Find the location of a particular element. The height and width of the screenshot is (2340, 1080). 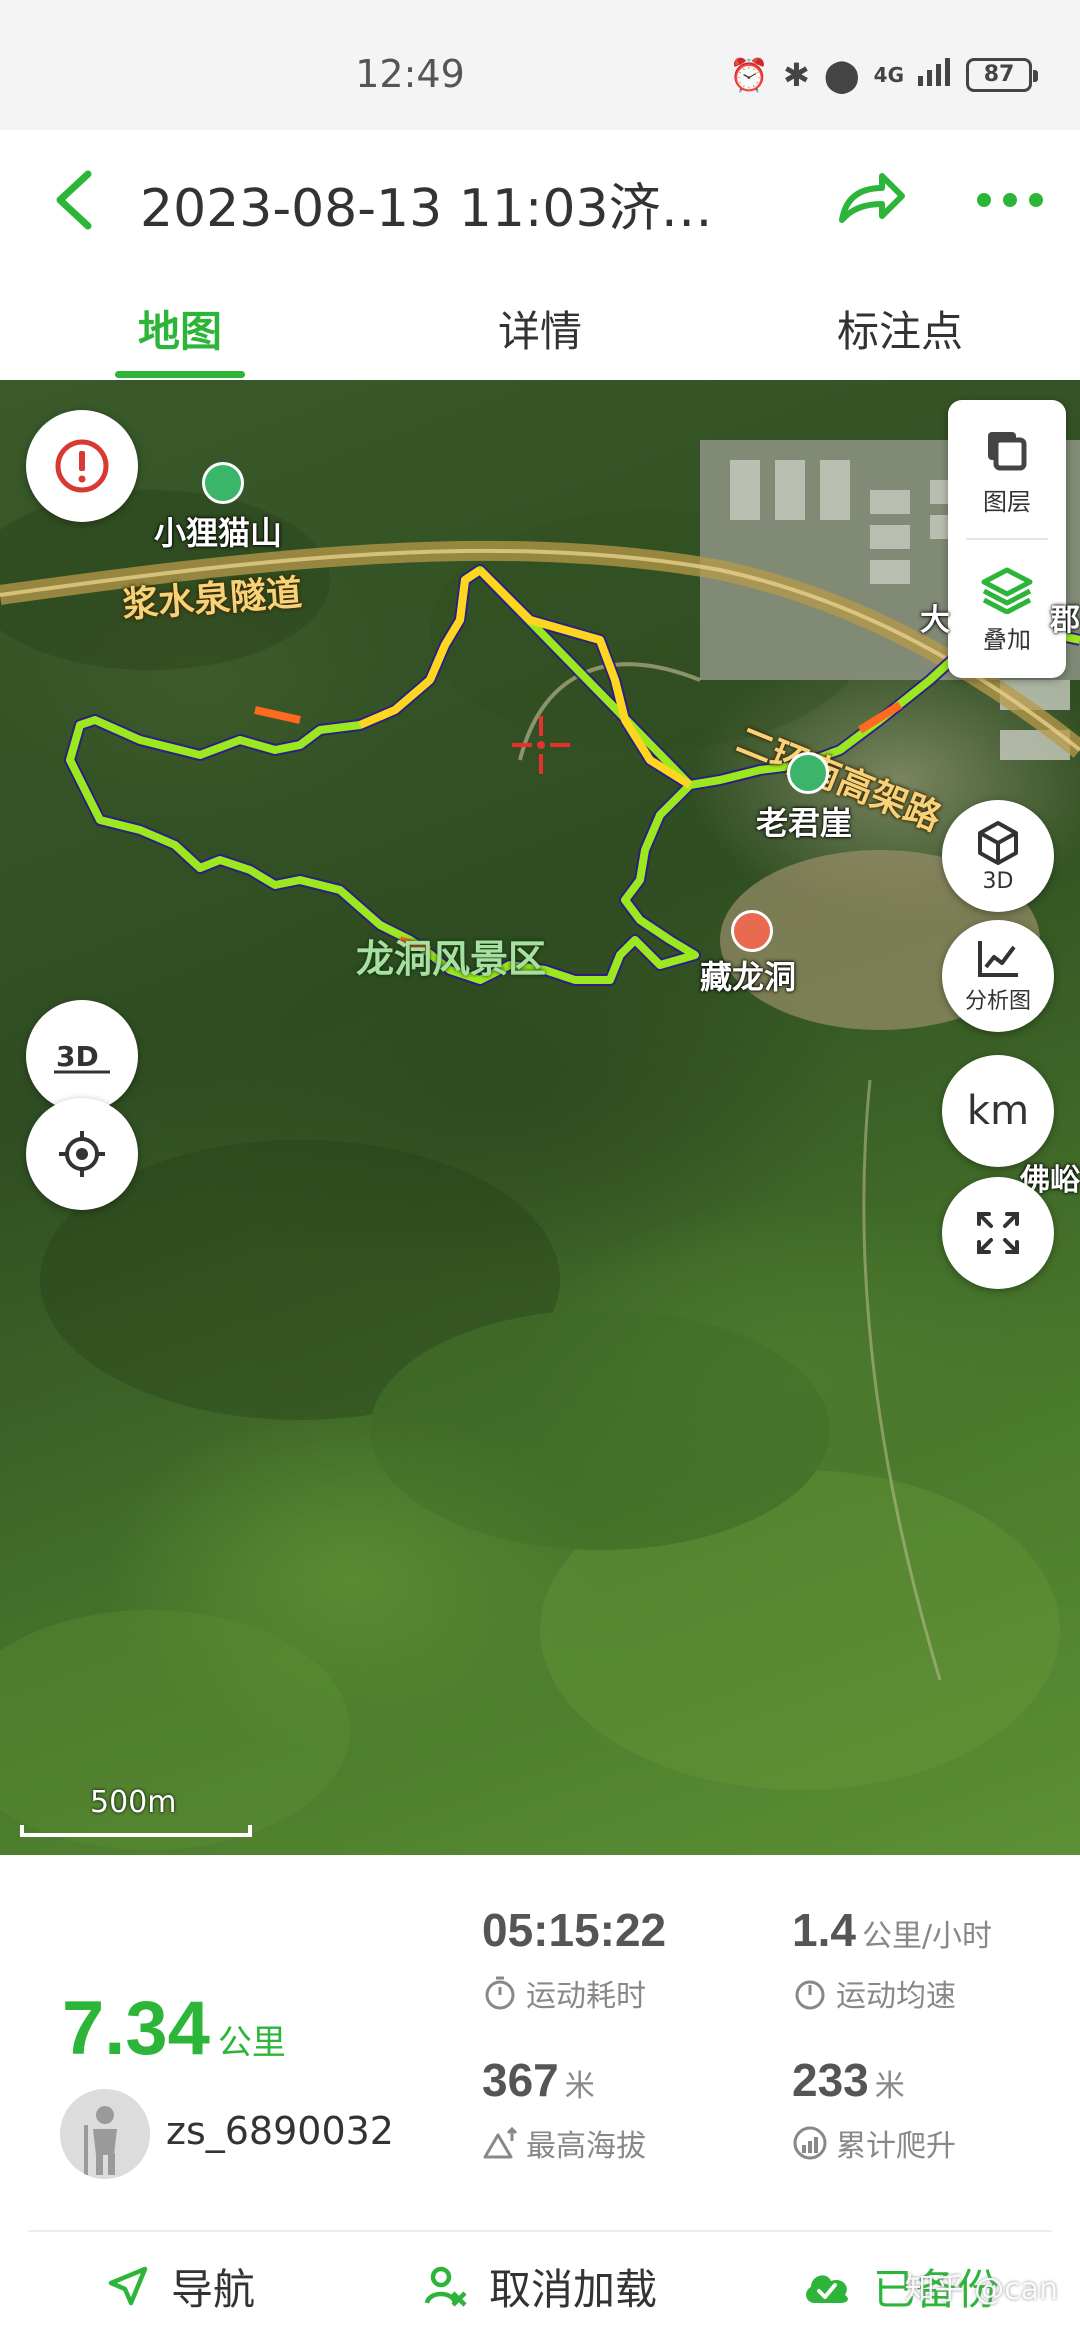

locate-me-button is located at coordinates (82, 1154).